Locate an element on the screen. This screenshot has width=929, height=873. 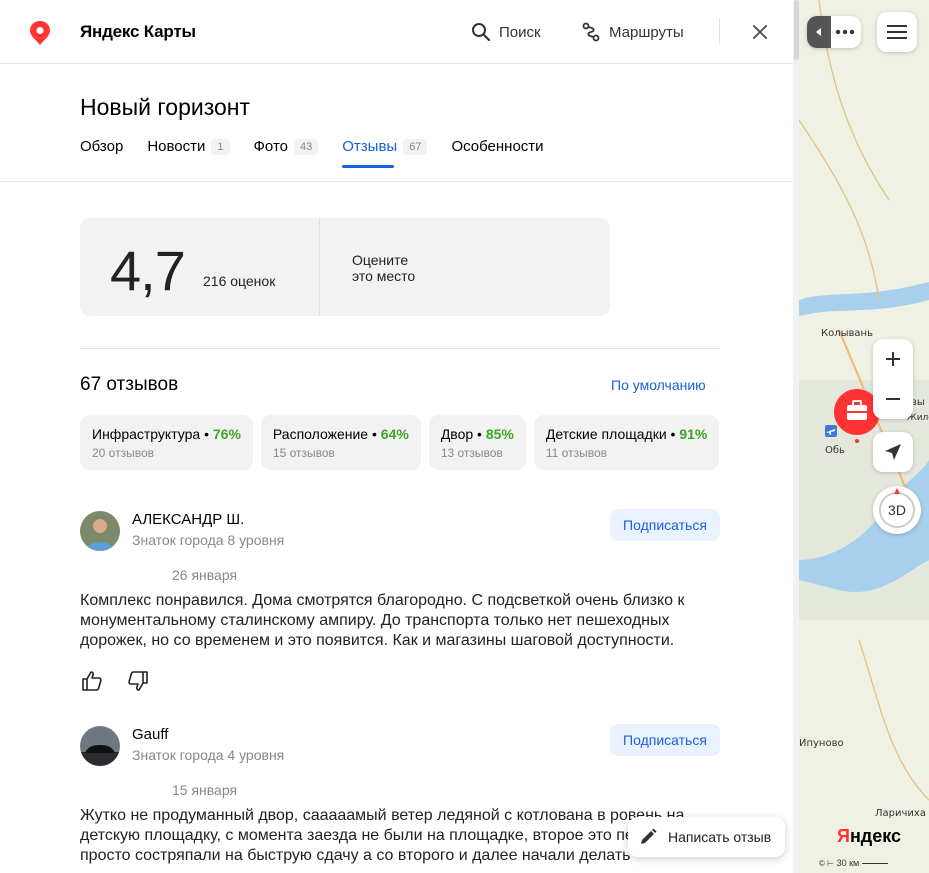
aspect-count: 20 отзывов is located at coordinates (123, 453).